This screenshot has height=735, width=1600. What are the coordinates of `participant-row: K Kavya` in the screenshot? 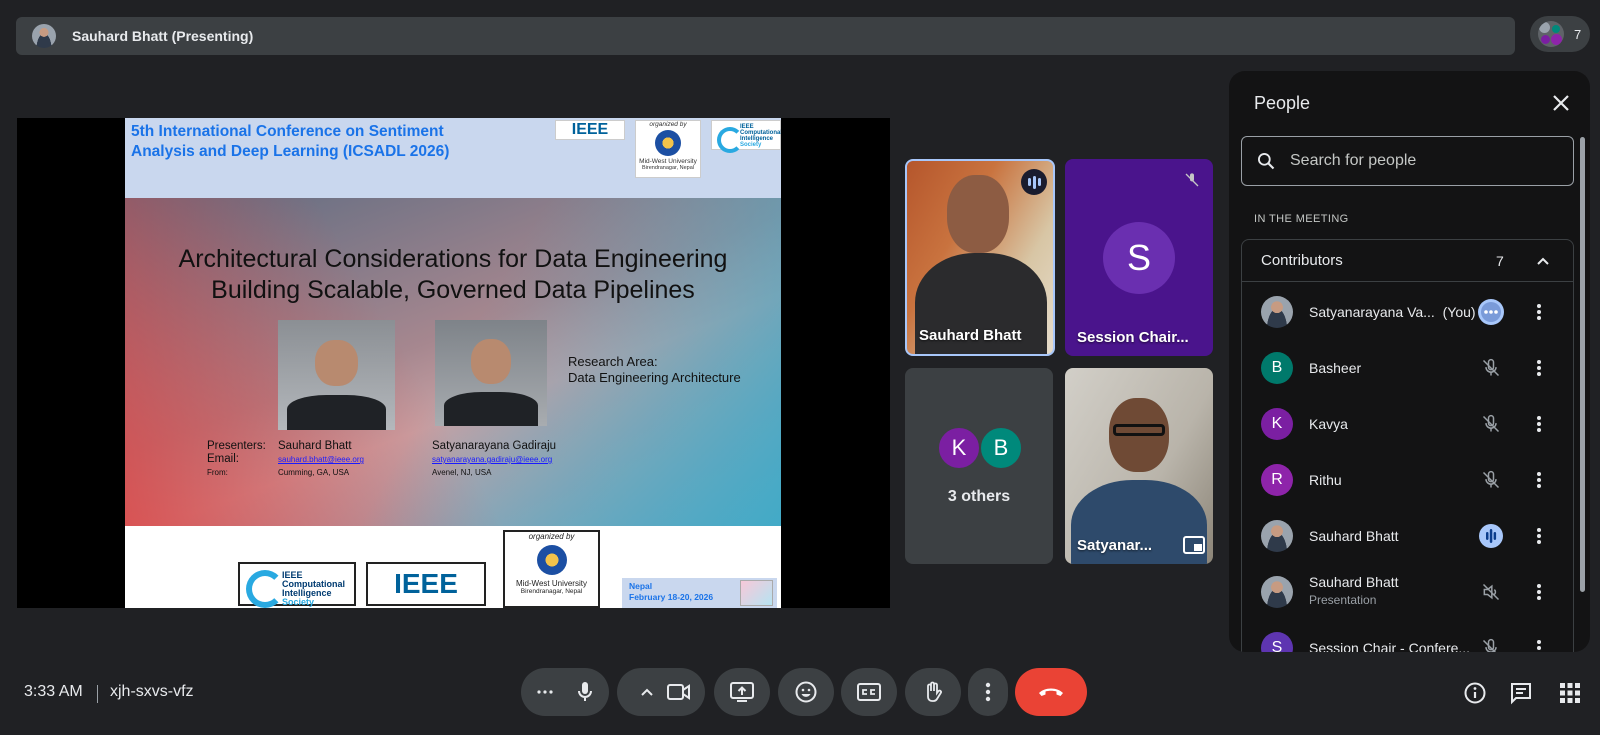 It's located at (1408, 424).